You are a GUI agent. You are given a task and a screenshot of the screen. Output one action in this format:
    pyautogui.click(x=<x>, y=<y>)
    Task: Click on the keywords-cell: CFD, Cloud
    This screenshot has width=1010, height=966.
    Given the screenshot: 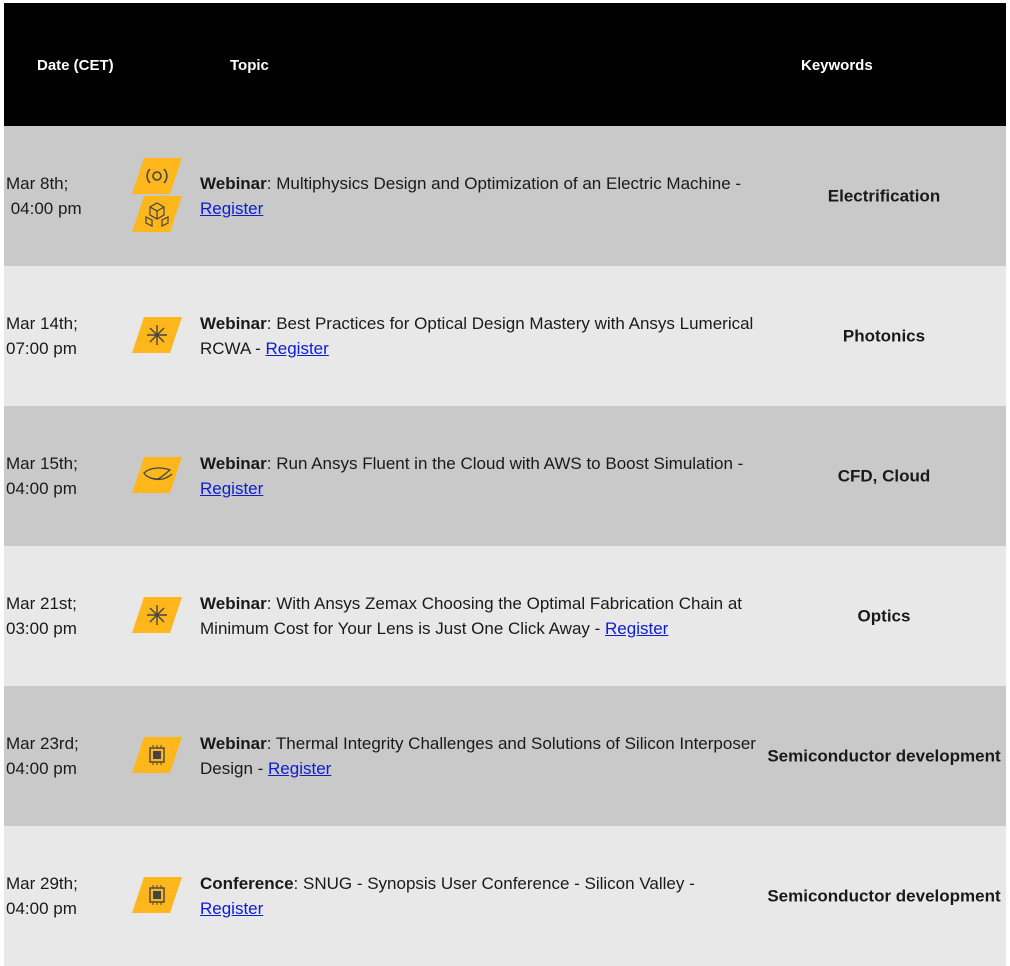 What is the action you would take?
    pyautogui.click(x=884, y=476)
    